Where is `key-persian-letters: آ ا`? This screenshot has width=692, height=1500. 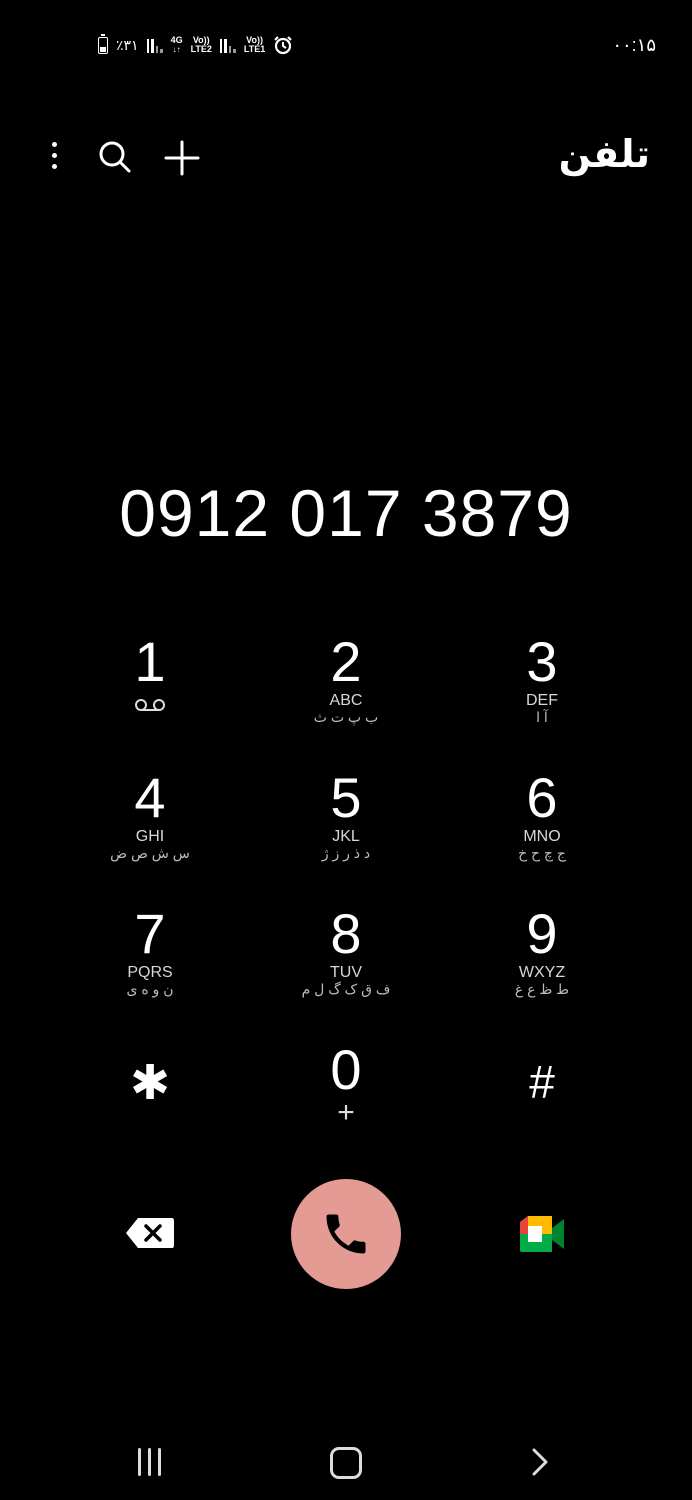
key-persian-letters: آ ا is located at coordinates (542, 717).